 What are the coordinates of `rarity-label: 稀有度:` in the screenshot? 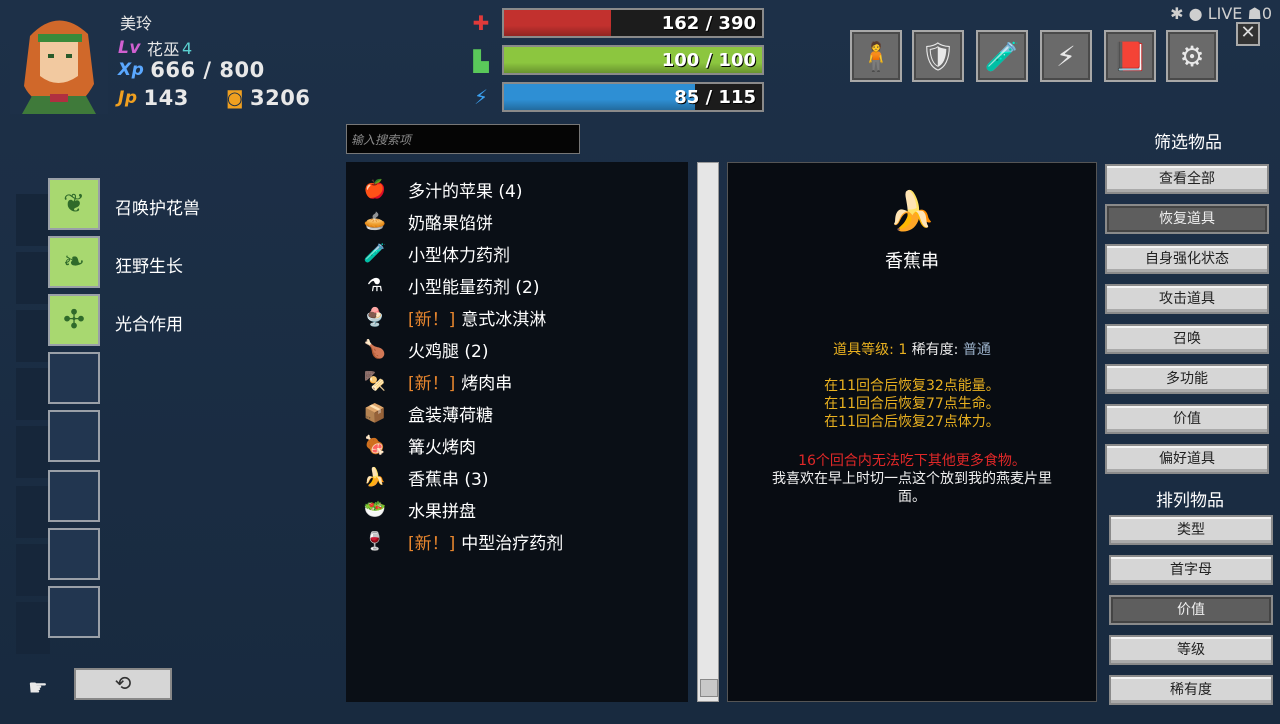 It's located at (935, 350).